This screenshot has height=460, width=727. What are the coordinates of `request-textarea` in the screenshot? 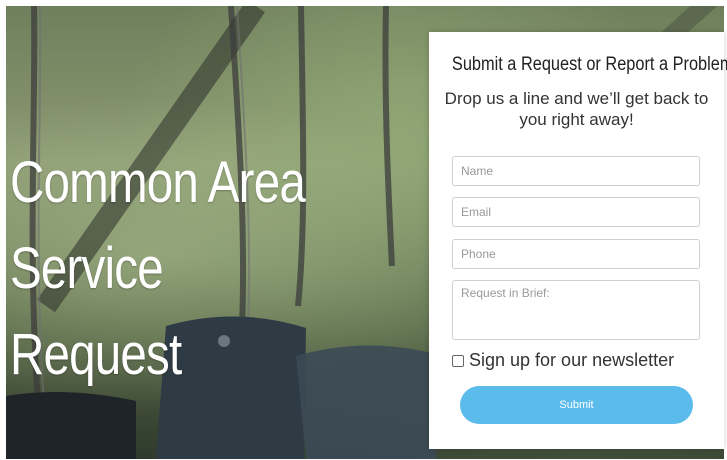 It's located at (576, 310).